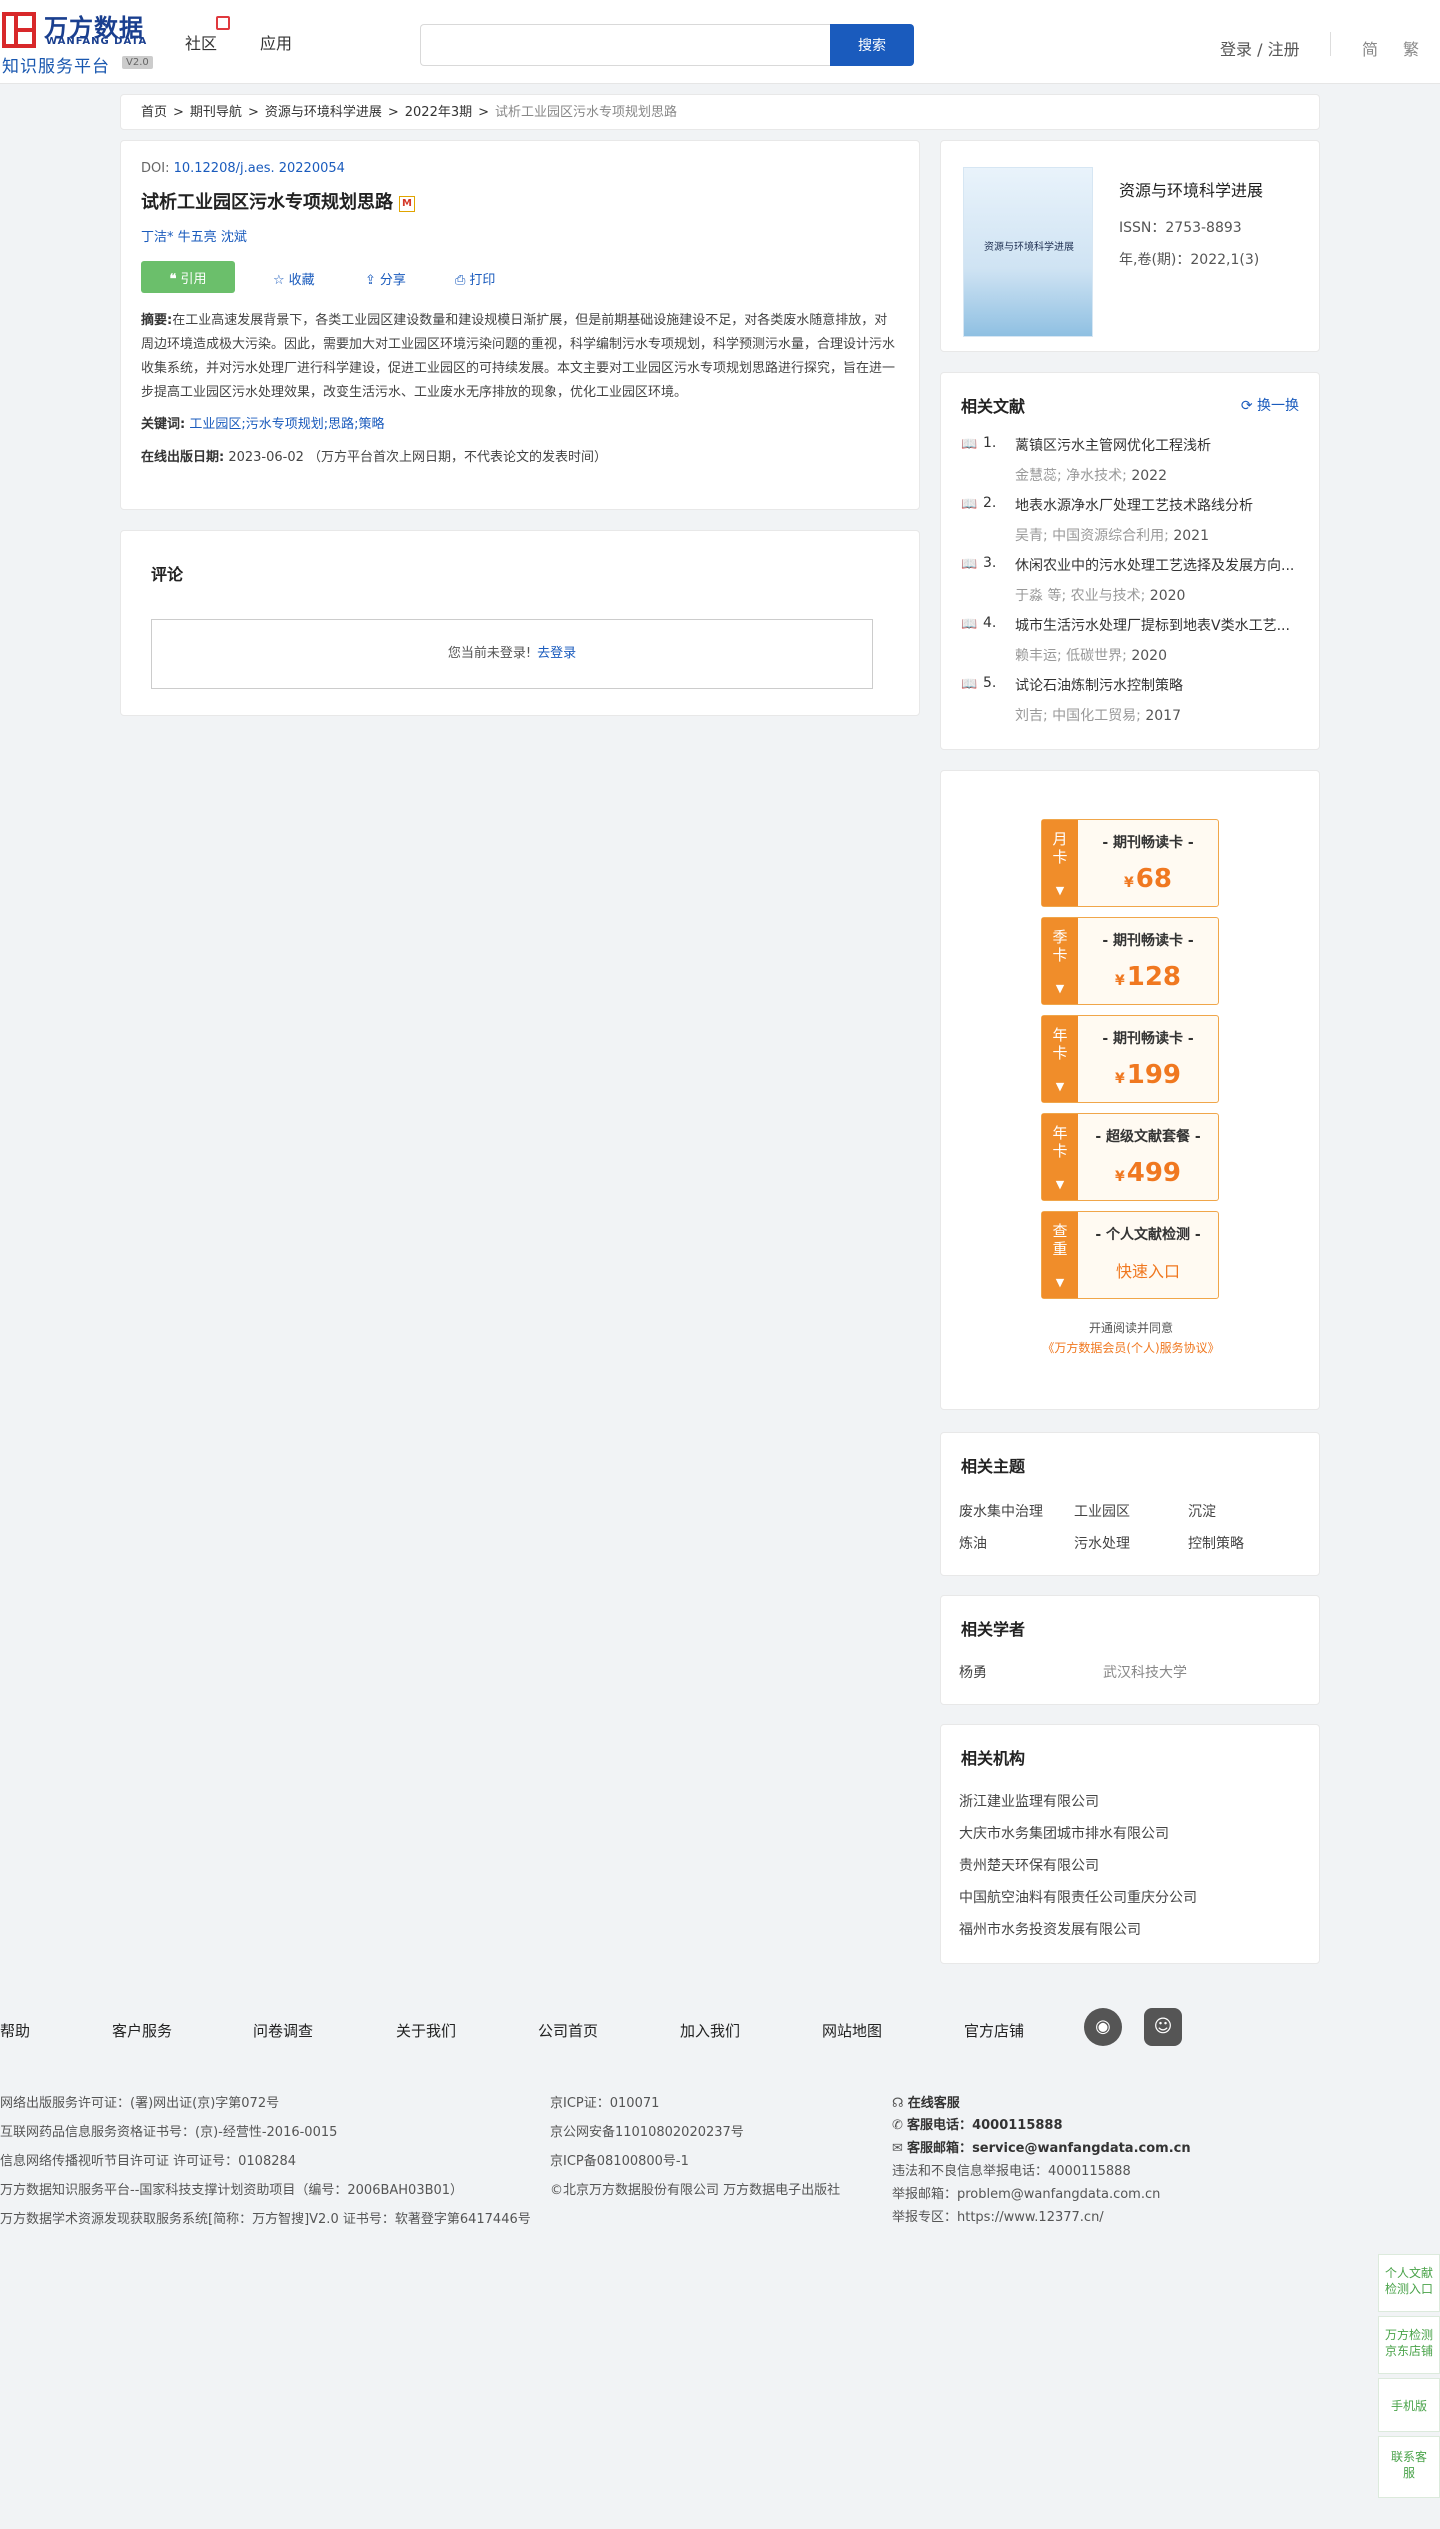 The image size is (1440, 2529). What do you see at coordinates (1102, 1511) in the screenshot?
I see `topic-link: 工业园区` at bounding box center [1102, 1511].